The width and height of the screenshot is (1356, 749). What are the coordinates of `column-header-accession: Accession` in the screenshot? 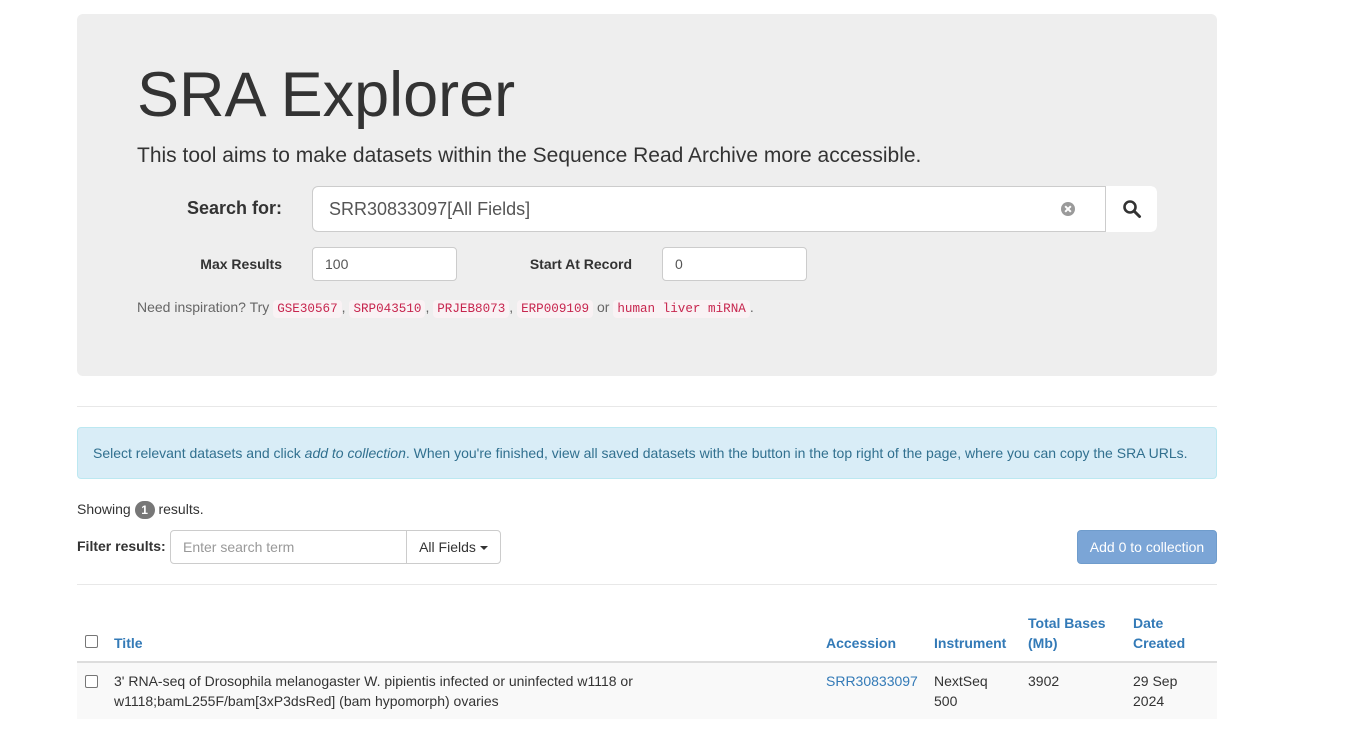 It's located at (861, 643).